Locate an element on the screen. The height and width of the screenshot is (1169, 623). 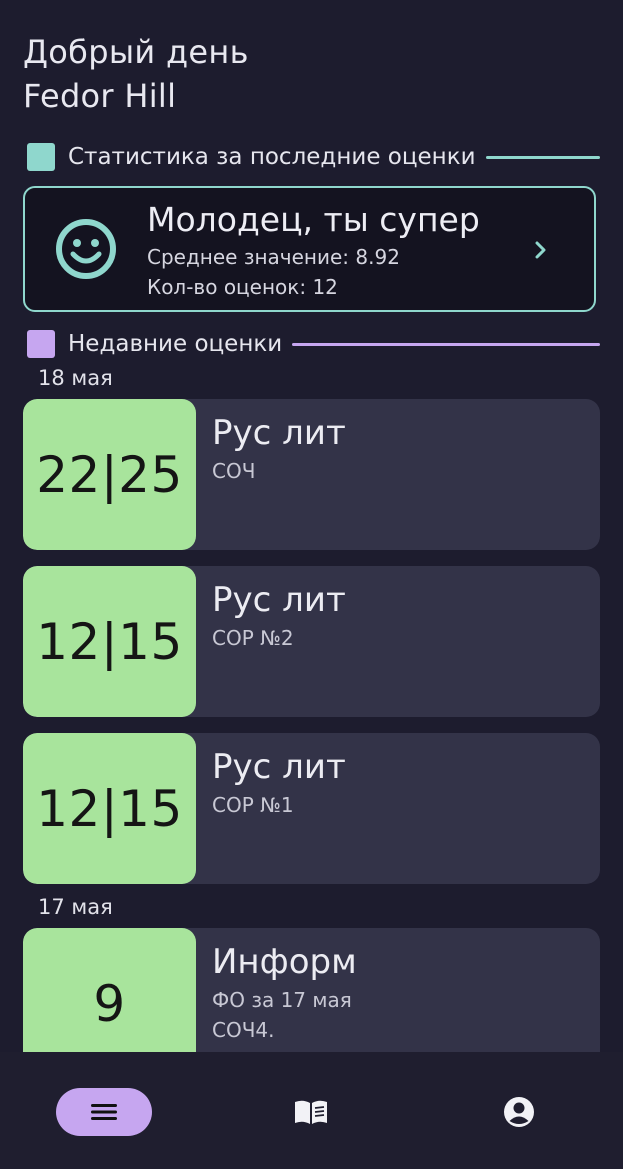
stats-count: Кол-во оценок: 12 is located at coordinates (242, 287).